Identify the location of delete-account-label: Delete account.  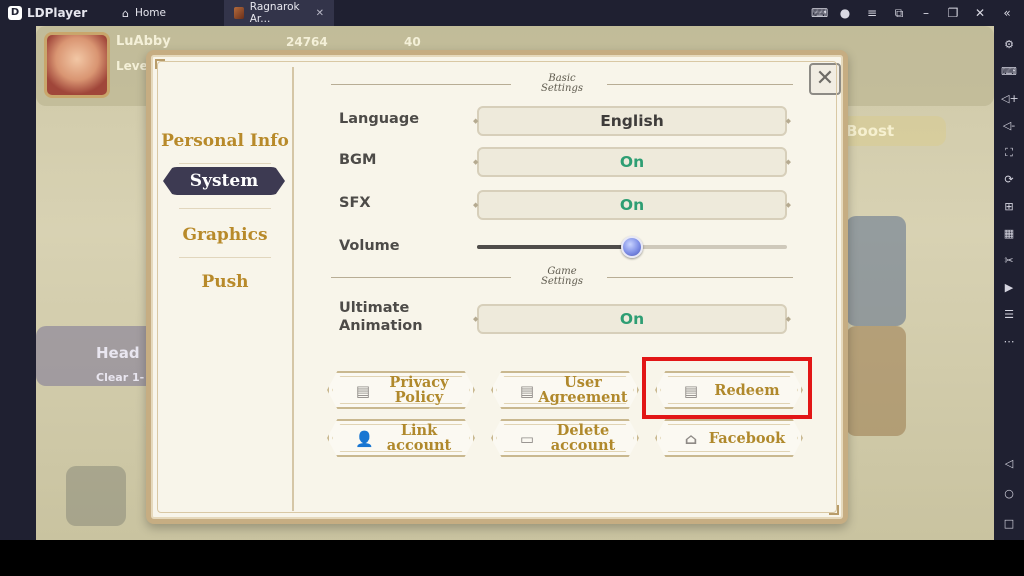
(583, 438).